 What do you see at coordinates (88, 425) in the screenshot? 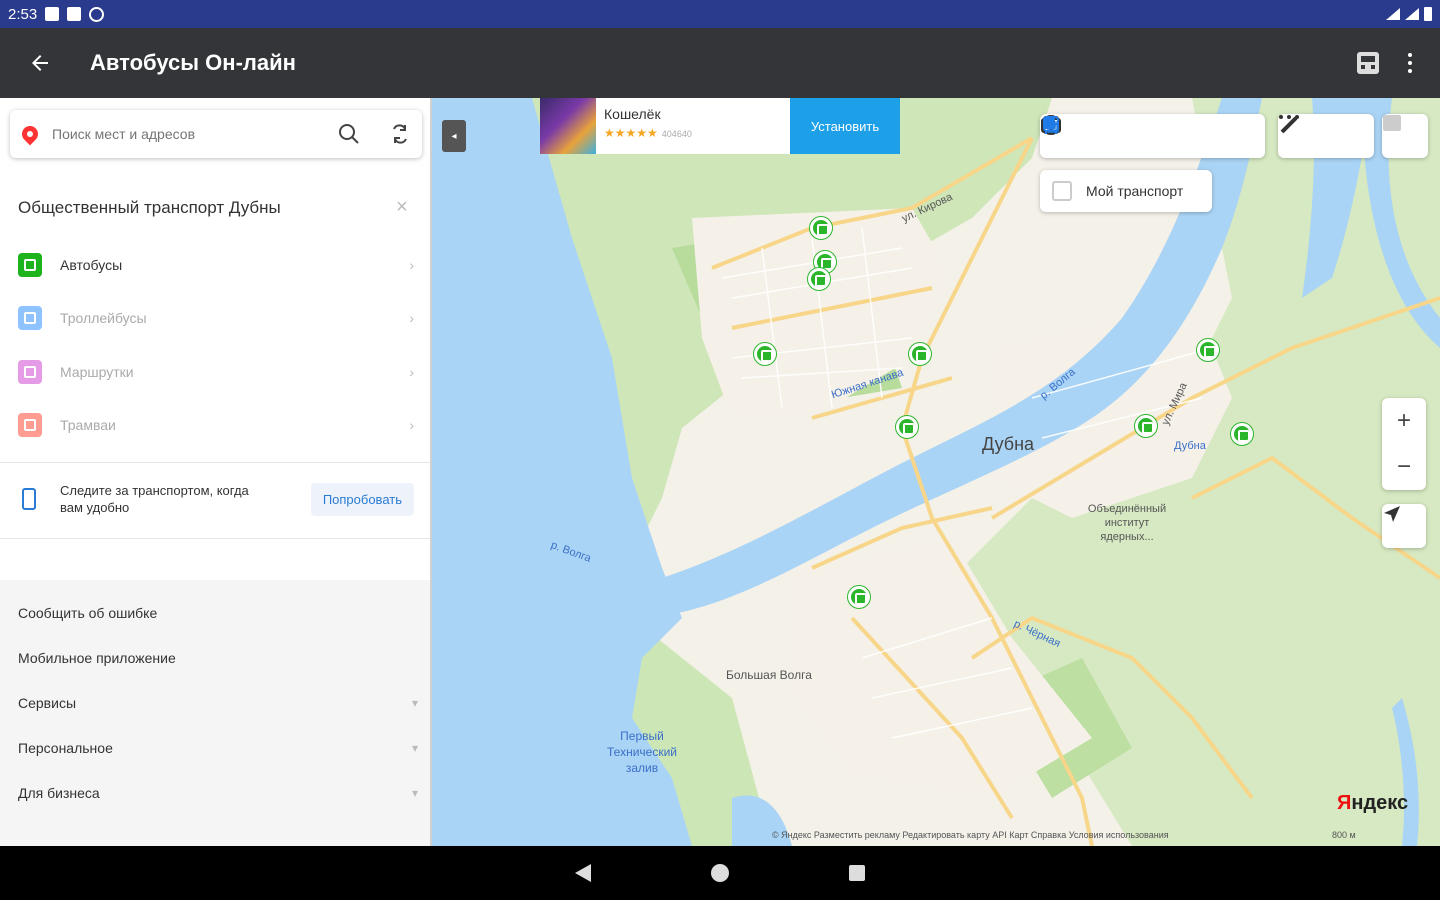
I see `transport-item-label: Трамваи` at bounding box center [88, 425].